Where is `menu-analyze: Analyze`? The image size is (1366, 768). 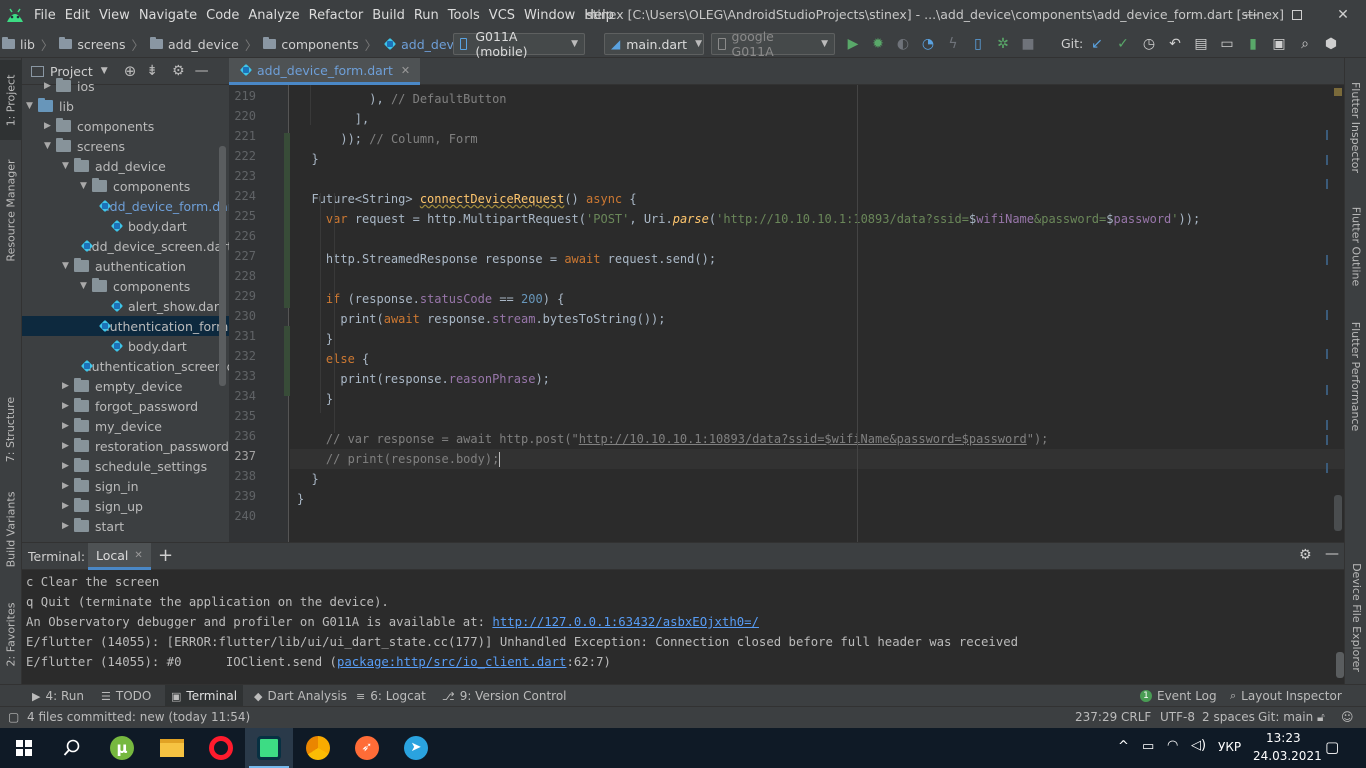 menu-analyze: Analyze is located at coordinates (277, 15).